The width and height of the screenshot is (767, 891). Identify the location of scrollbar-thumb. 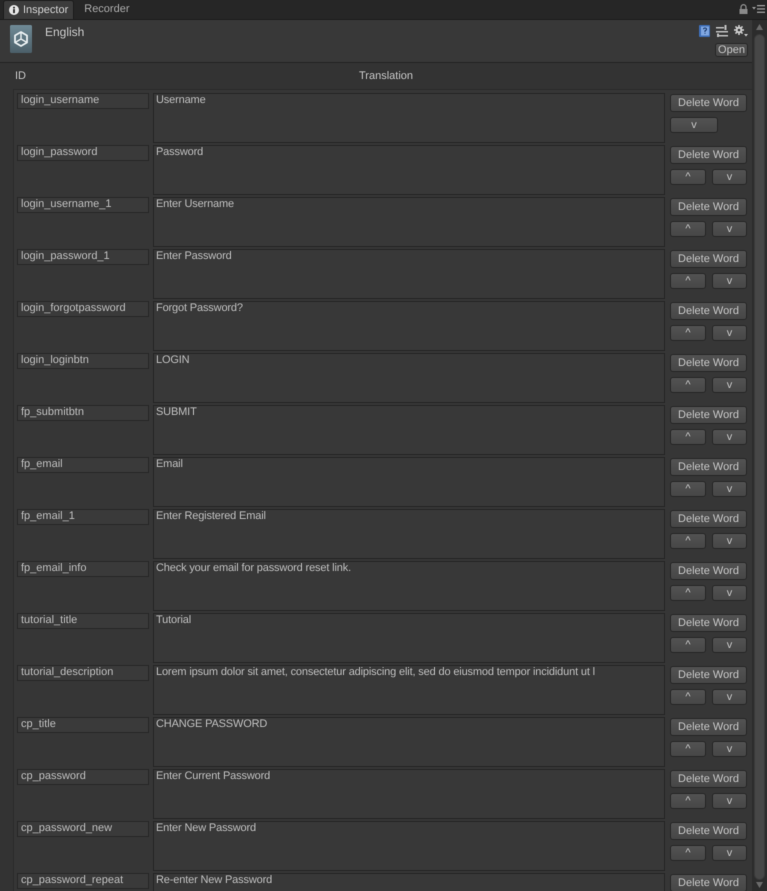
(759, 457).